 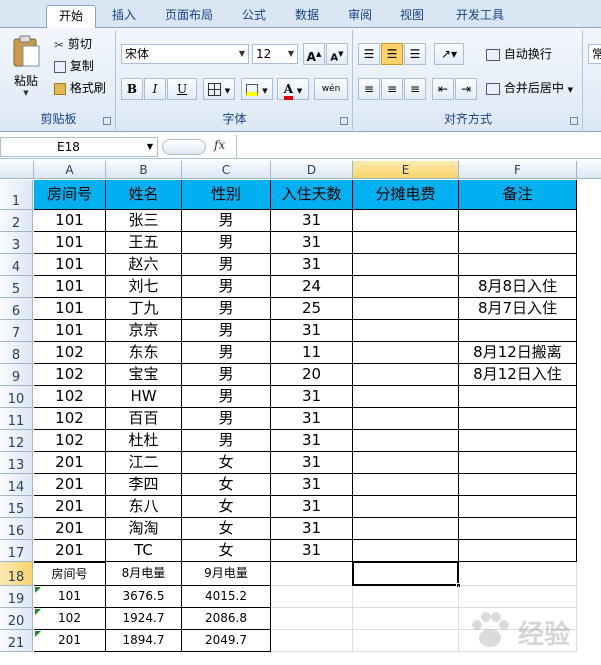 What do you see at coordinates (144, 265) in the screenshot?
I see `cell-b4: 赵六` at bounding box center [144, 265].